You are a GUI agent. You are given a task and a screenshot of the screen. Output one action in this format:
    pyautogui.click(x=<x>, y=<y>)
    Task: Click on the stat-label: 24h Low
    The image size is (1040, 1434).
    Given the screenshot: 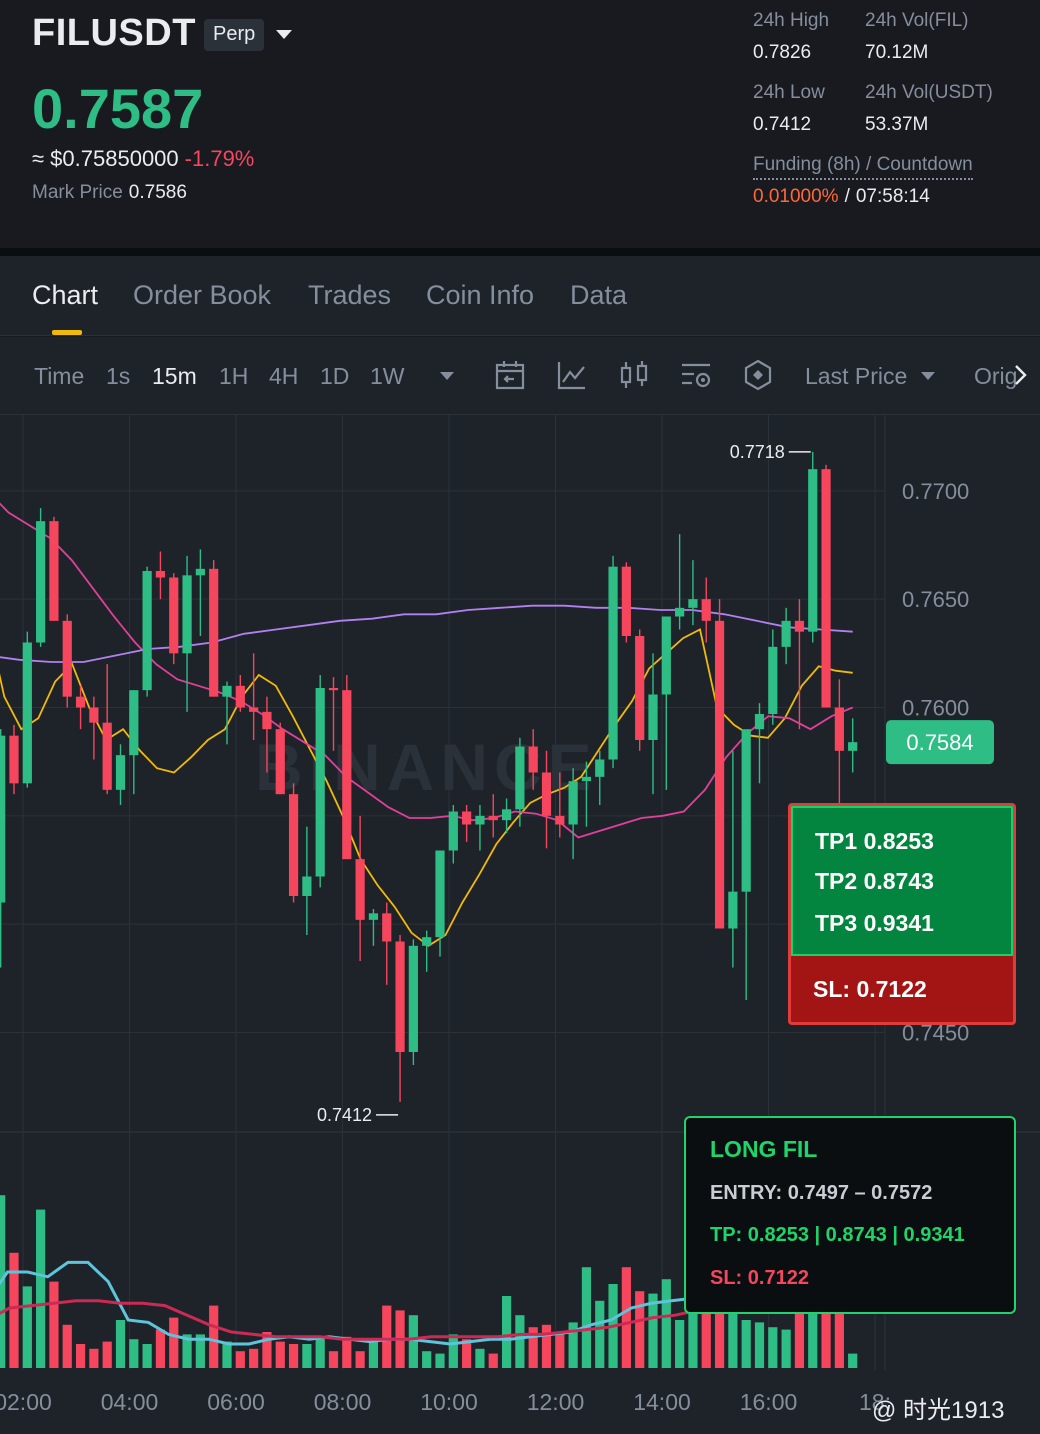 What is the action you would take?
    pyautogui.click(x=789, y=92)
    